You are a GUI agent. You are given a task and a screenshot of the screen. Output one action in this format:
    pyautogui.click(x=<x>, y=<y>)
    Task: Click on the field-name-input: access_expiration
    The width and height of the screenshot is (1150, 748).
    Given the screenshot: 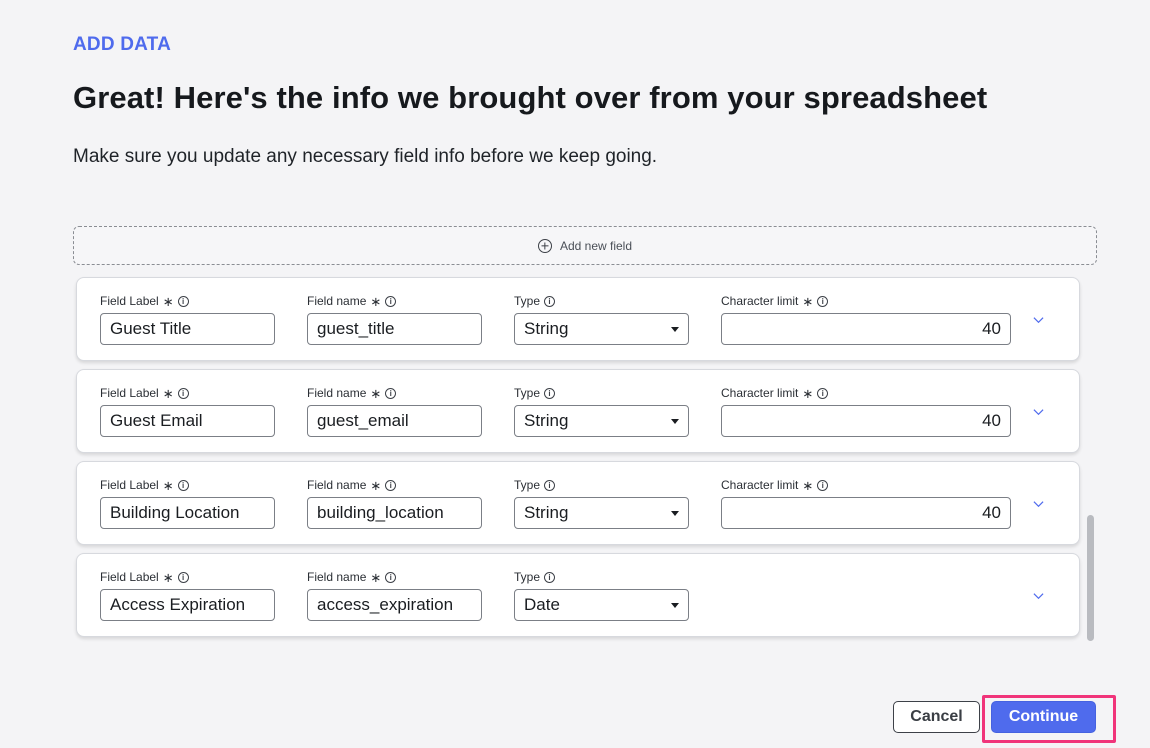 What is the action you would take?
    pyautogui.click(x=394, y=605)
    